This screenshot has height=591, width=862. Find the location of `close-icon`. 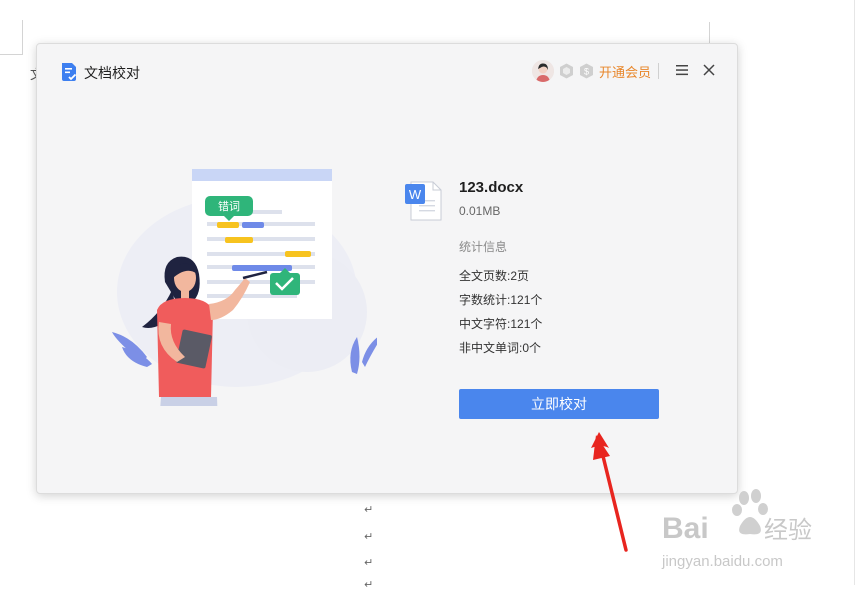

close-icon is located at coordinates (709, 70).